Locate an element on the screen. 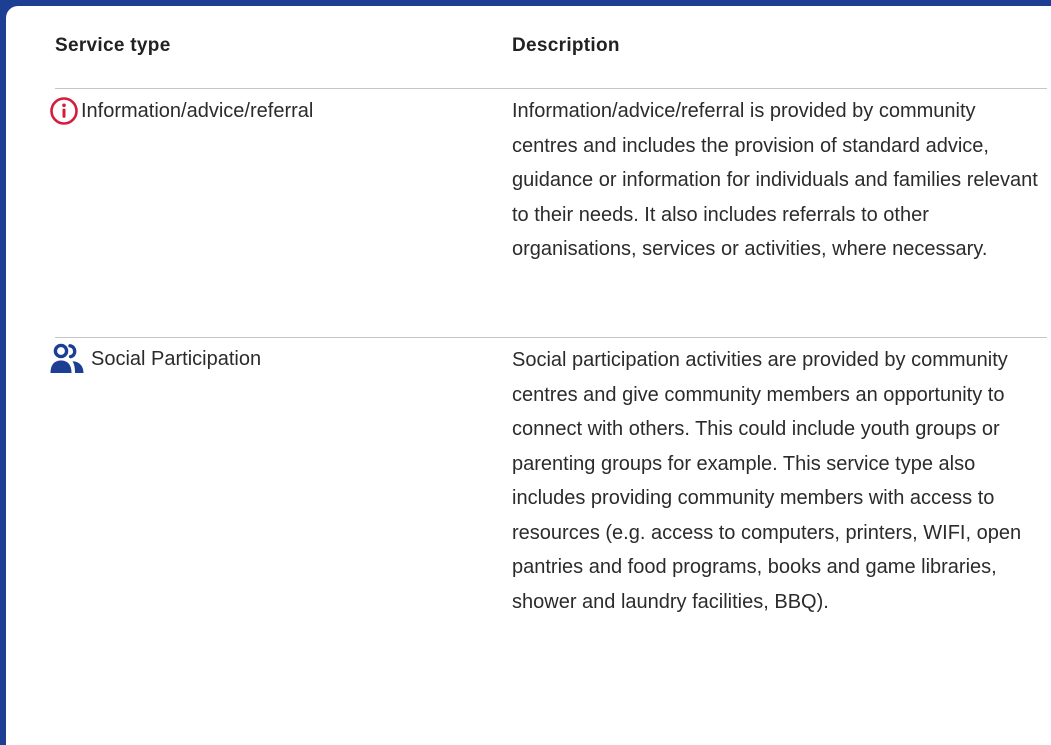 The width and height of the screenshot is (1051, 745). service-type-cell: Social Participation is located at coordinates (155, 359).